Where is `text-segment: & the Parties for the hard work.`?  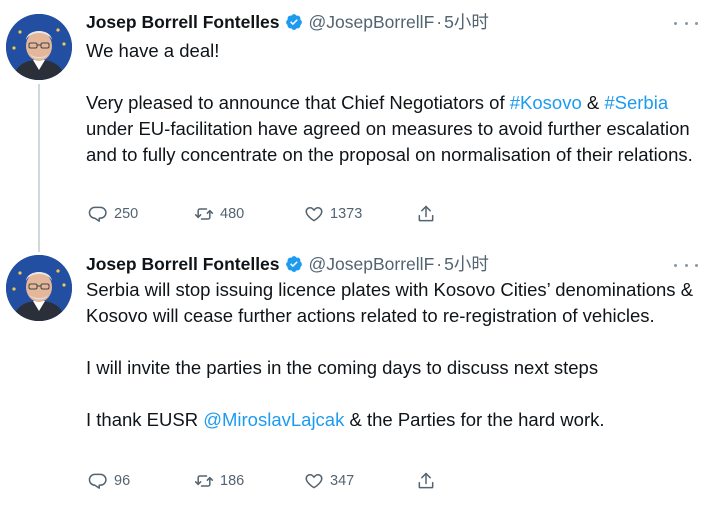 text-segment: & the Parties for the hard work. is located at coordinates (474, 419).